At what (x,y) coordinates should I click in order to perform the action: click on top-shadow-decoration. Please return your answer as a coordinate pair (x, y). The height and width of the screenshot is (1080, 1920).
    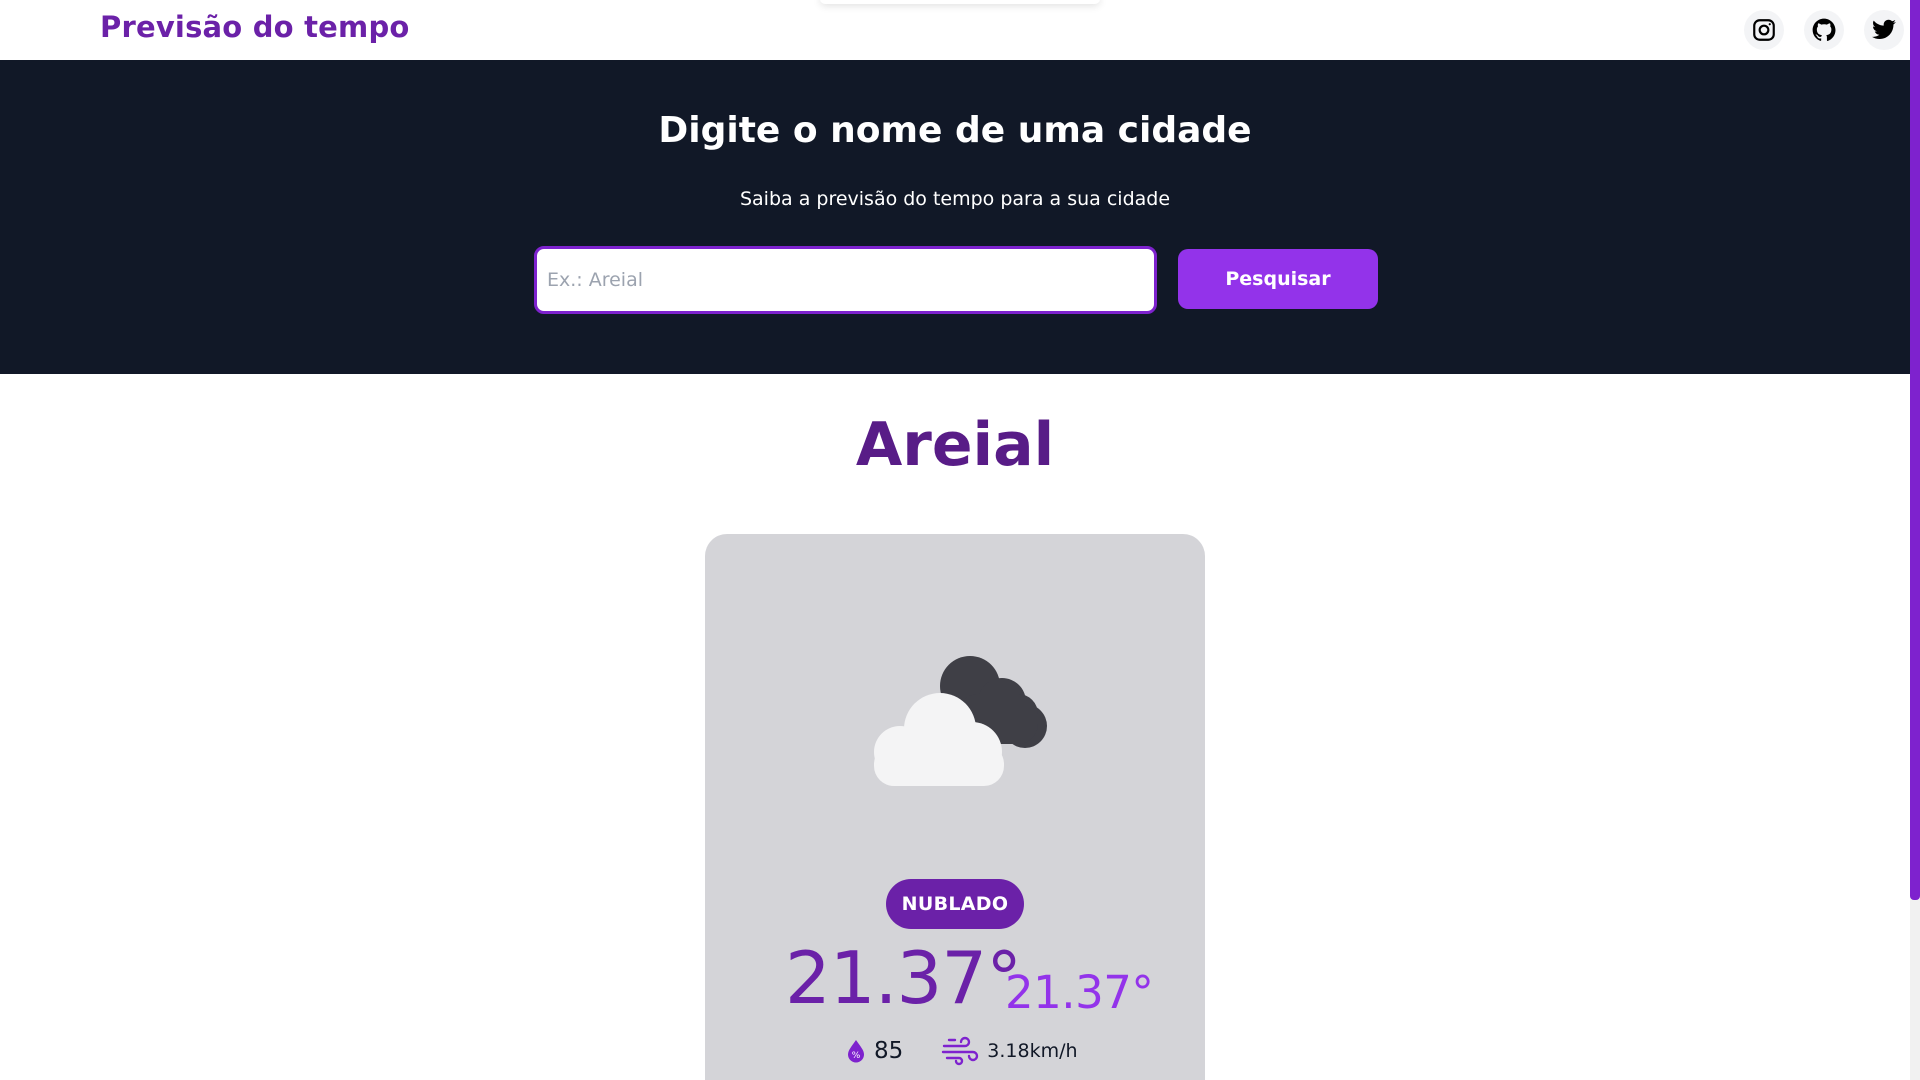
    Looking at the image, I should click on (960, 2).